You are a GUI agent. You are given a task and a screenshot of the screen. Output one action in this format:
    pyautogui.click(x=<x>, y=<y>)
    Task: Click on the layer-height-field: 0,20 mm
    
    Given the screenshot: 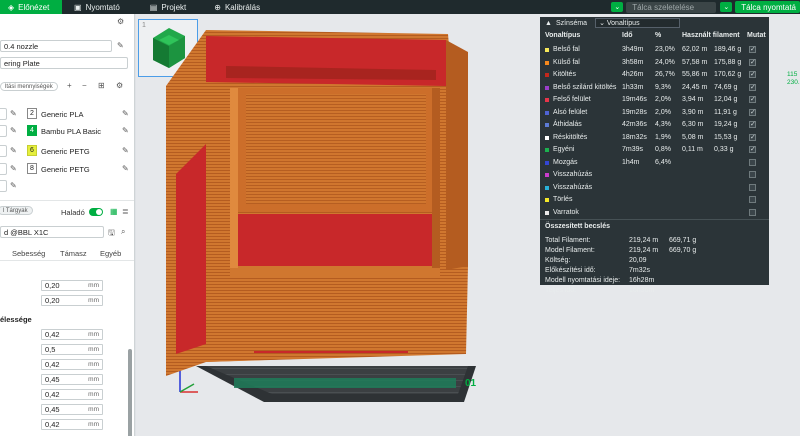 What is the action you would take?
    pyautogui.click(x=72, y=285)
    